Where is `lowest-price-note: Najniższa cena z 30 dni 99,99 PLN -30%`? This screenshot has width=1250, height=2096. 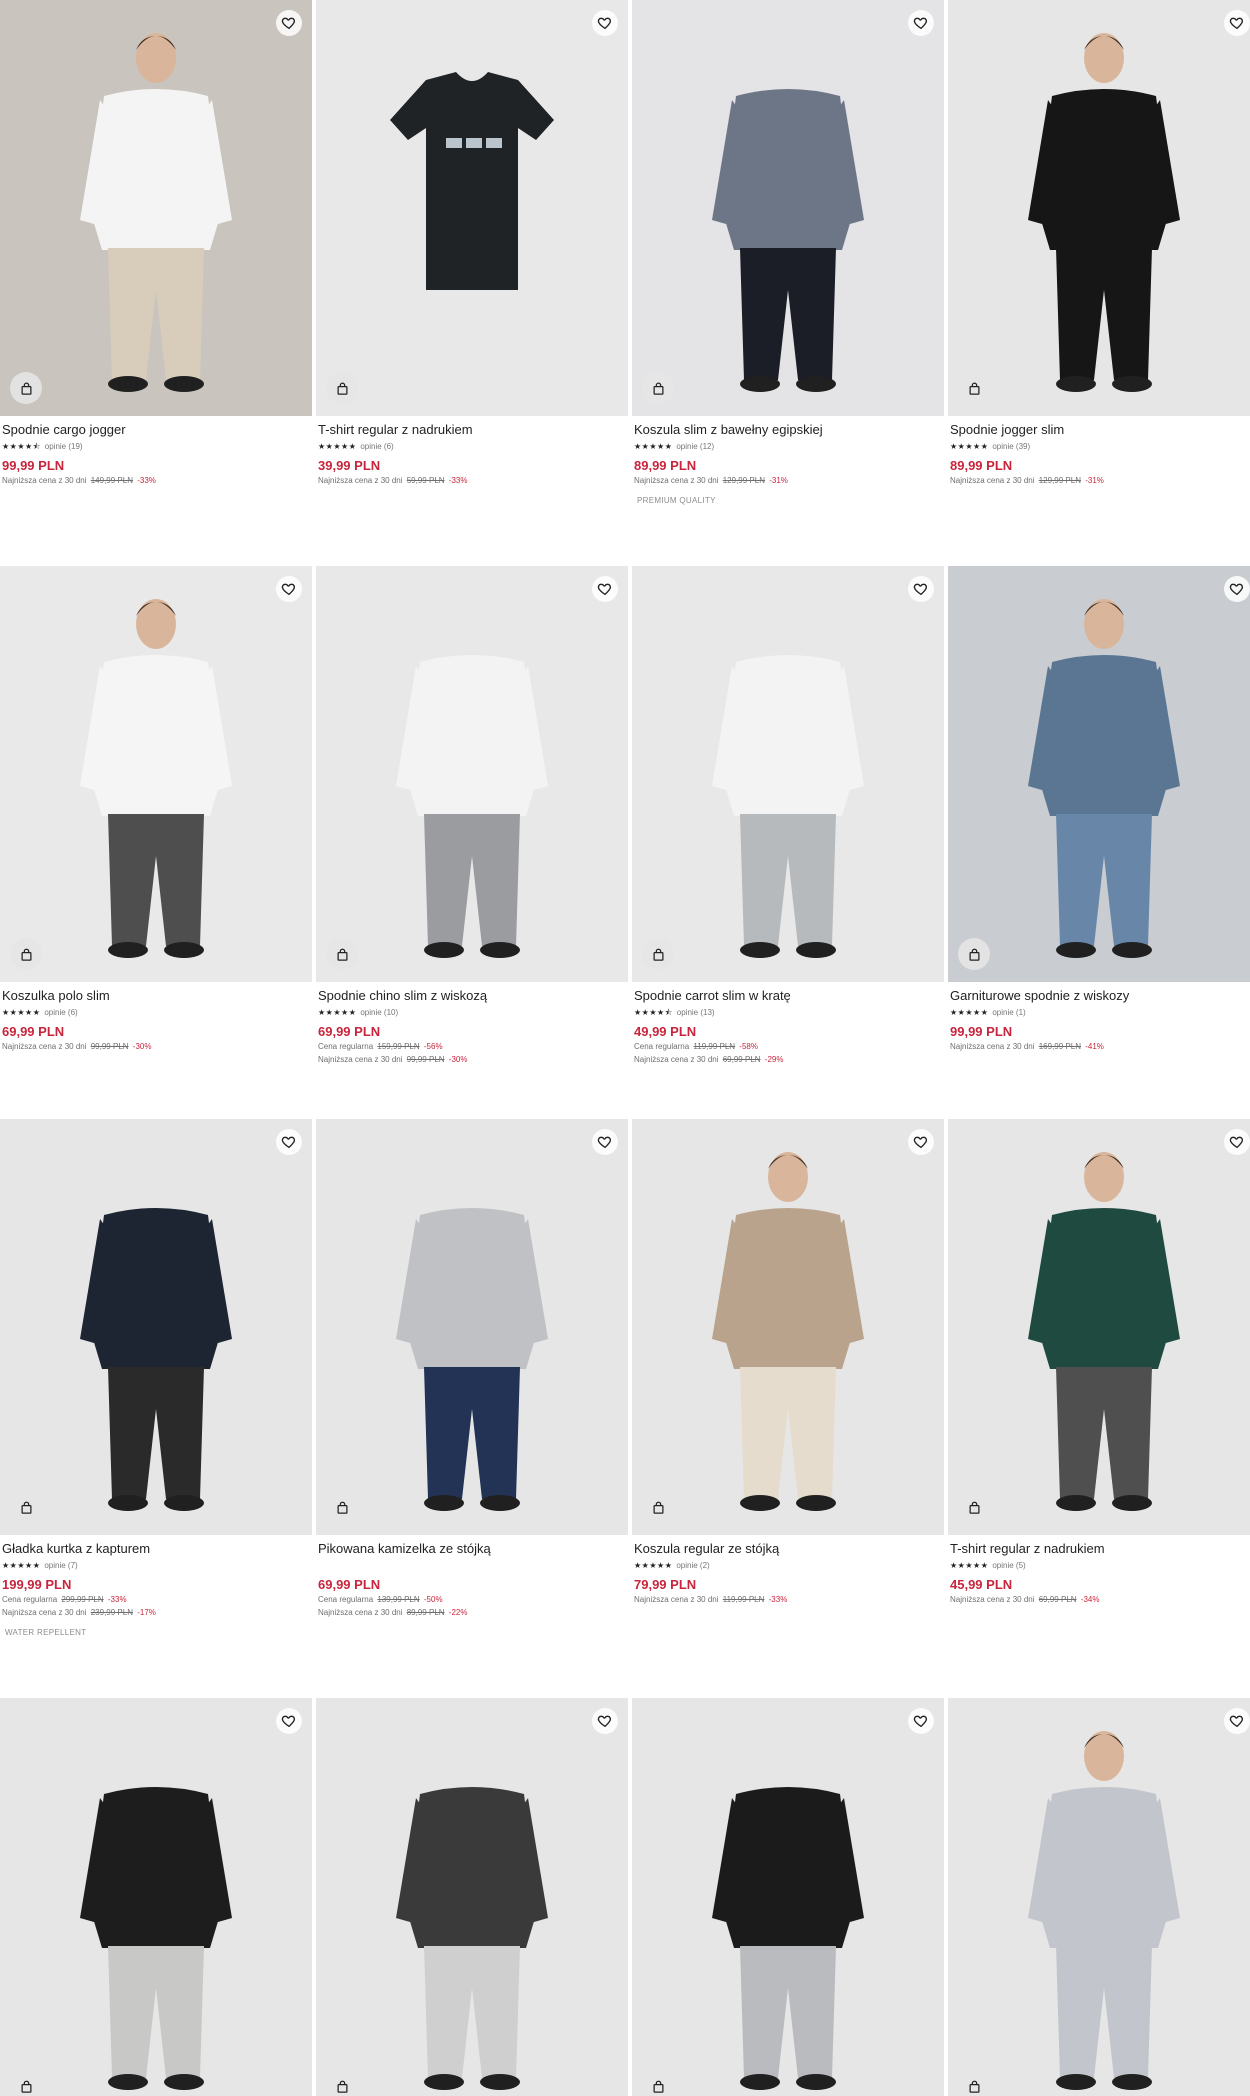 lowest-price-note: Najniższa cena z 30 dni 99,99 PLN -30% is located at coordinates (472, 1060).